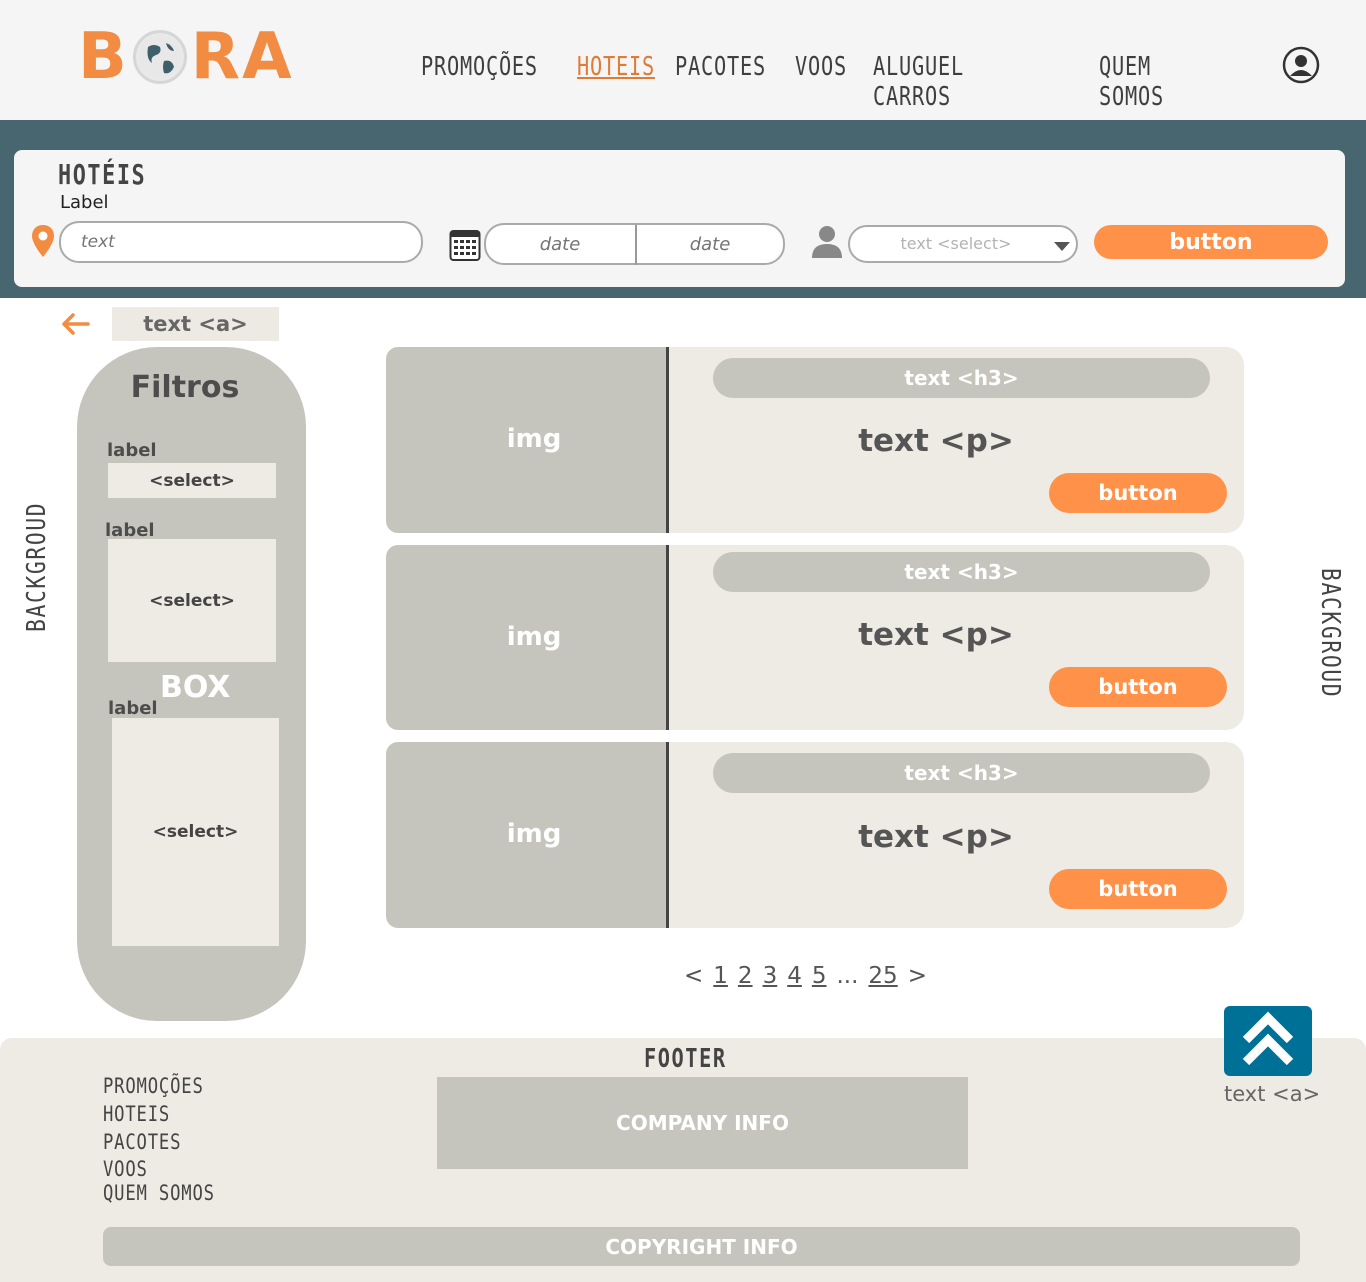 This screenshot has height=1282, width=1366. I want to click on back-to-top-button, so click(1268, 1041).